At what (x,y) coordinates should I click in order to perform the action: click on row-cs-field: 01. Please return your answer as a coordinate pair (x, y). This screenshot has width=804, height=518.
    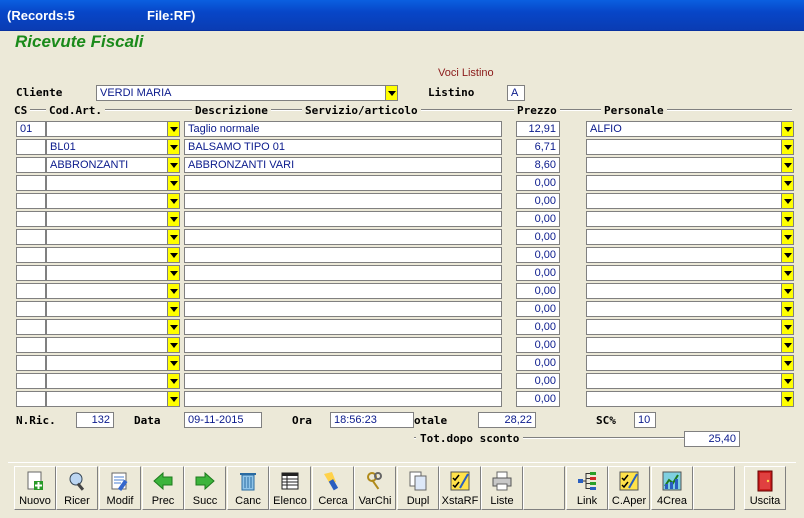
    Looking at the image, I should click on (31, 129).